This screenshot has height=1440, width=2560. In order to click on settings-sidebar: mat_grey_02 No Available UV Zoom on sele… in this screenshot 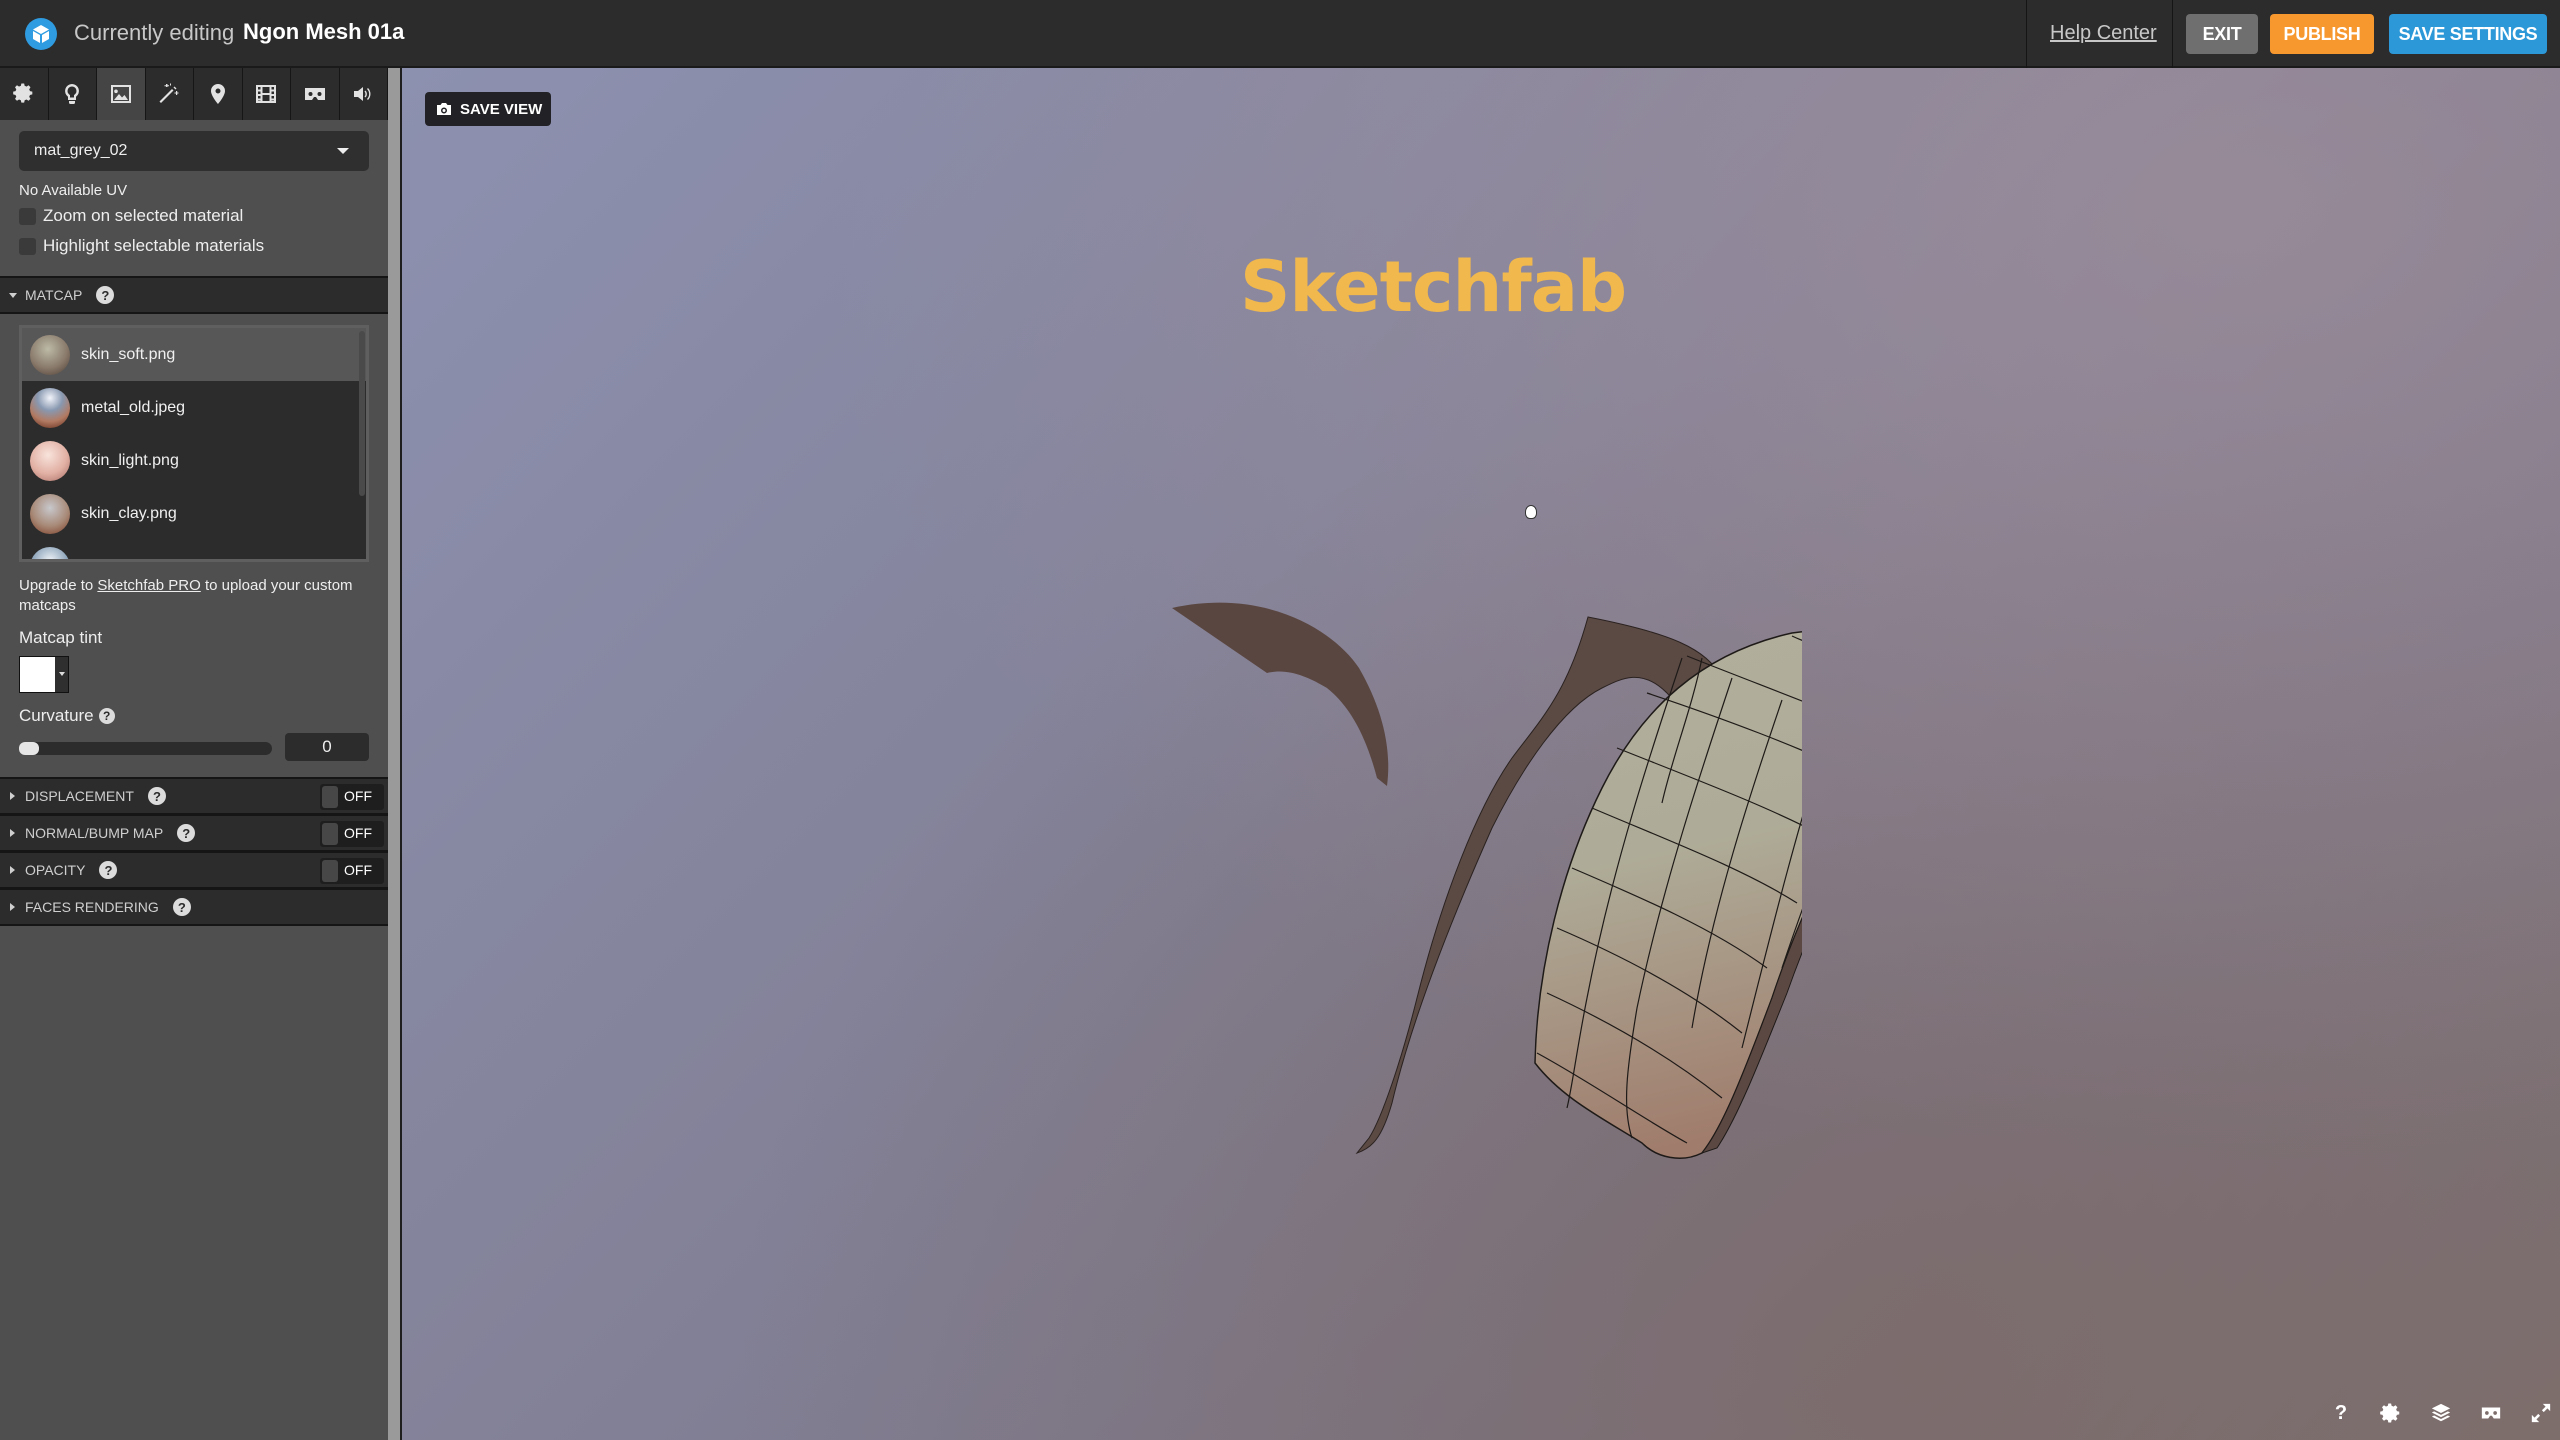, I will do `click(194, 754)`.